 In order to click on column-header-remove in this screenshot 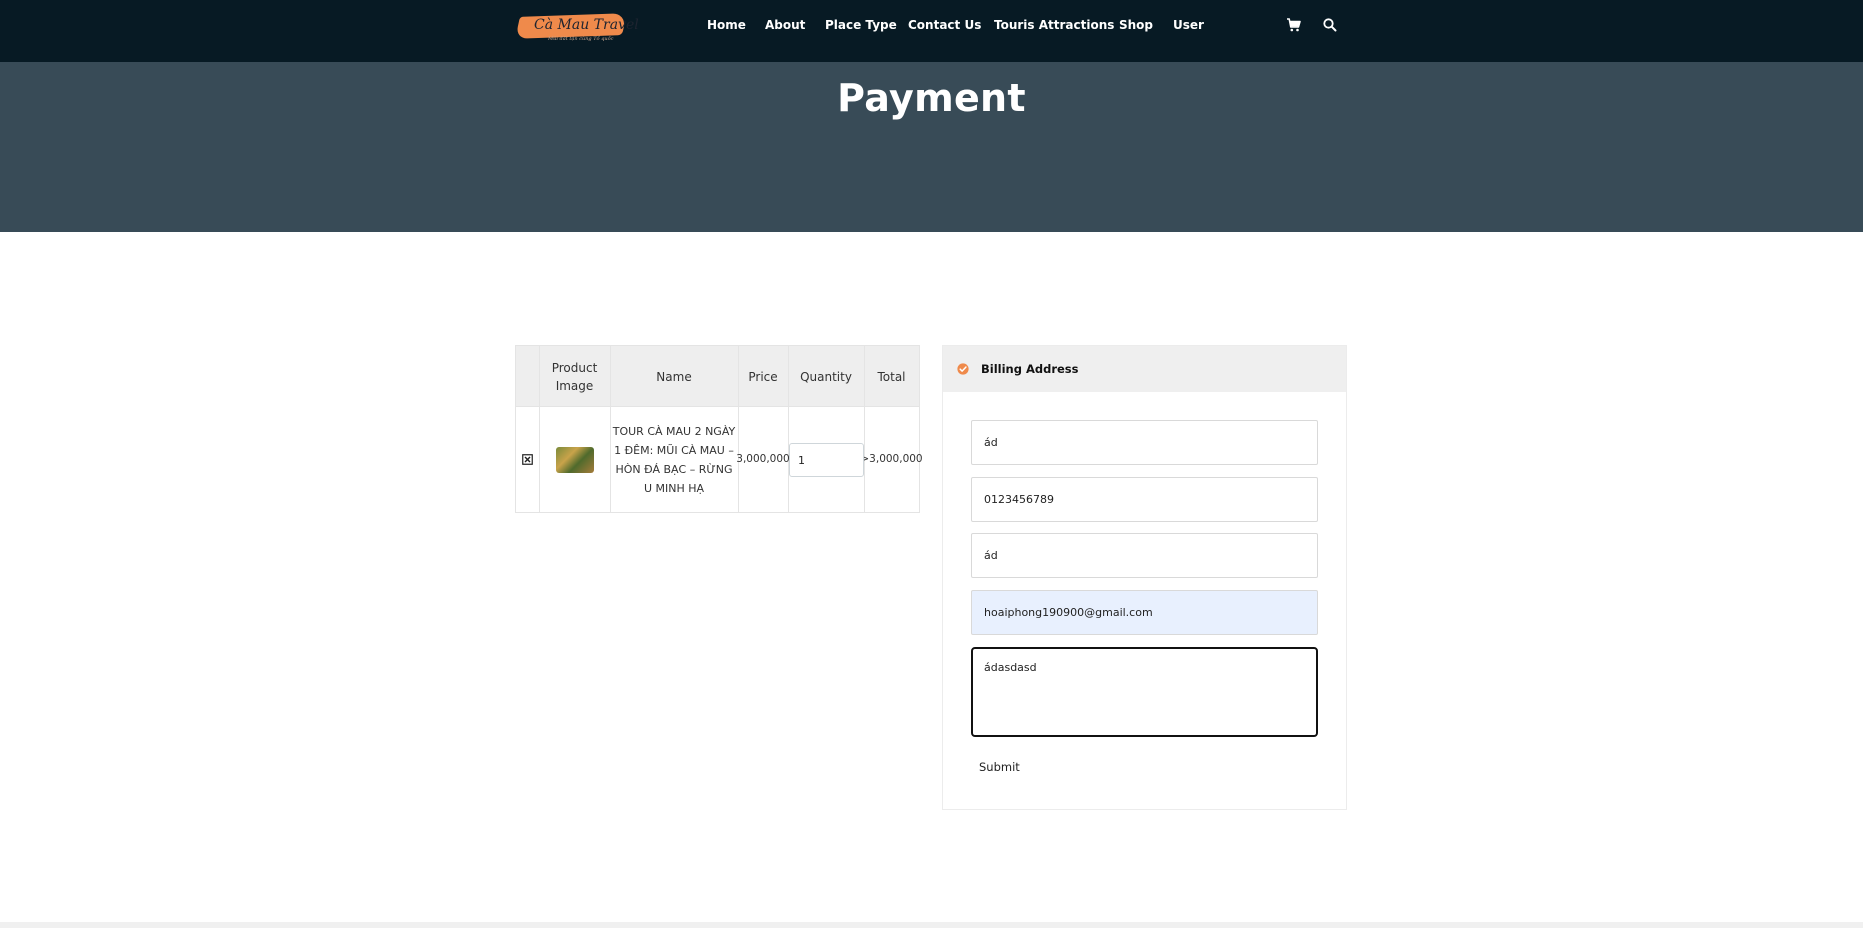, I will do `click(527, 376)`.